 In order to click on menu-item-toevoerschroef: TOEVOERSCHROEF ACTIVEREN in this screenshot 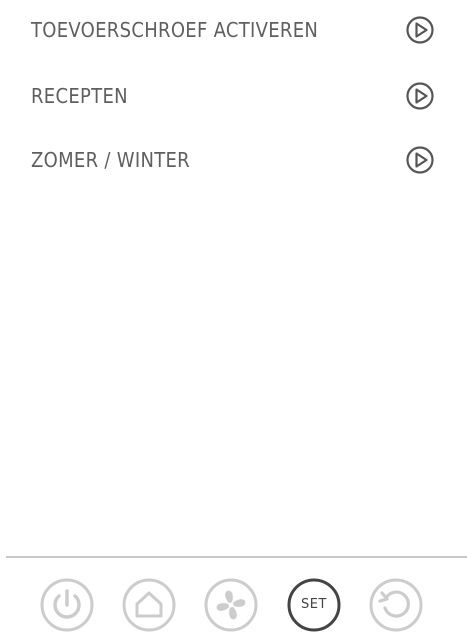, I will do `click(233, 30)`.